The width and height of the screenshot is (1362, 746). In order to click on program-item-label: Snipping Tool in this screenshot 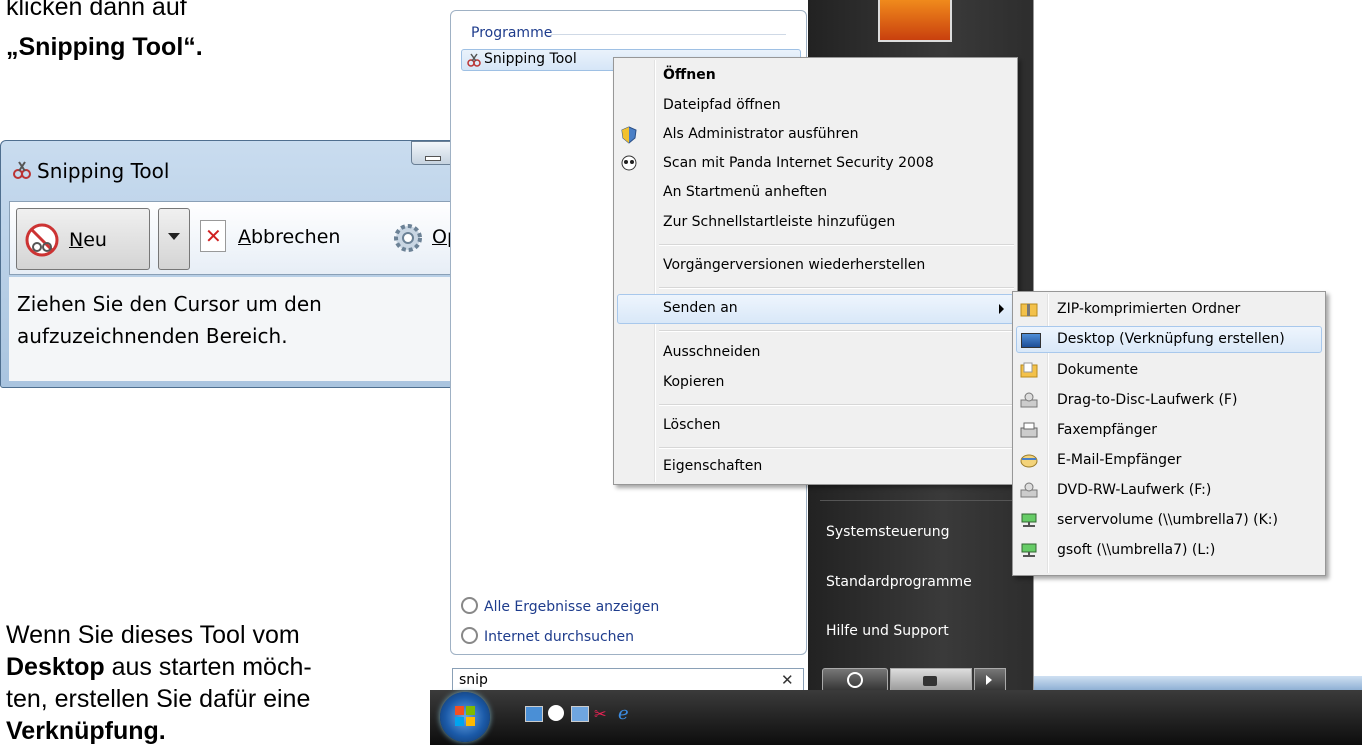, I will do `click(530, 59)`.